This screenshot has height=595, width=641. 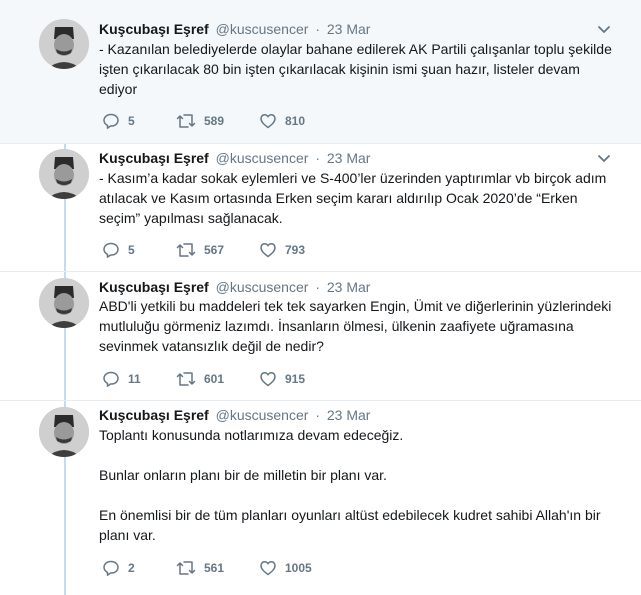 I want to click on tweet-actions: 11 601 915, so click(x=225, y=379).